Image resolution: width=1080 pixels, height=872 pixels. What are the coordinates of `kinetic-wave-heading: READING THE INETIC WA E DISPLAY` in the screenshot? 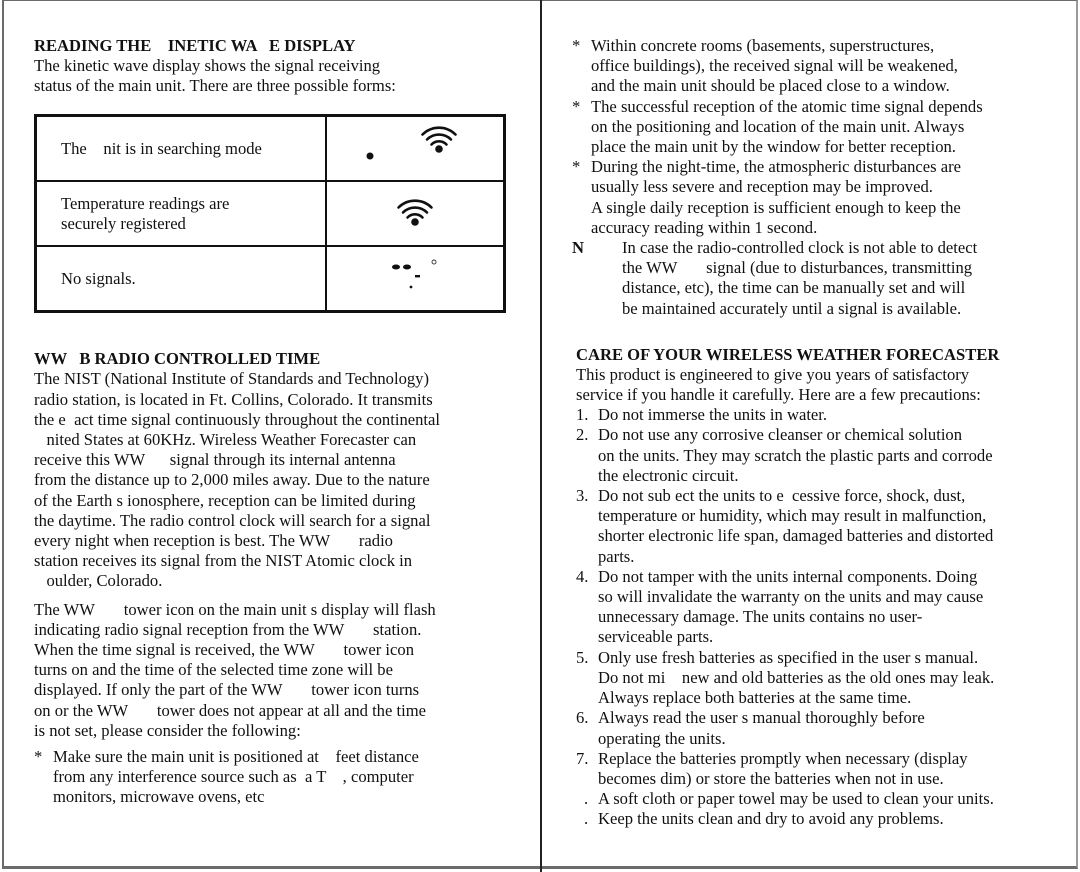 It's located at (195, 45).